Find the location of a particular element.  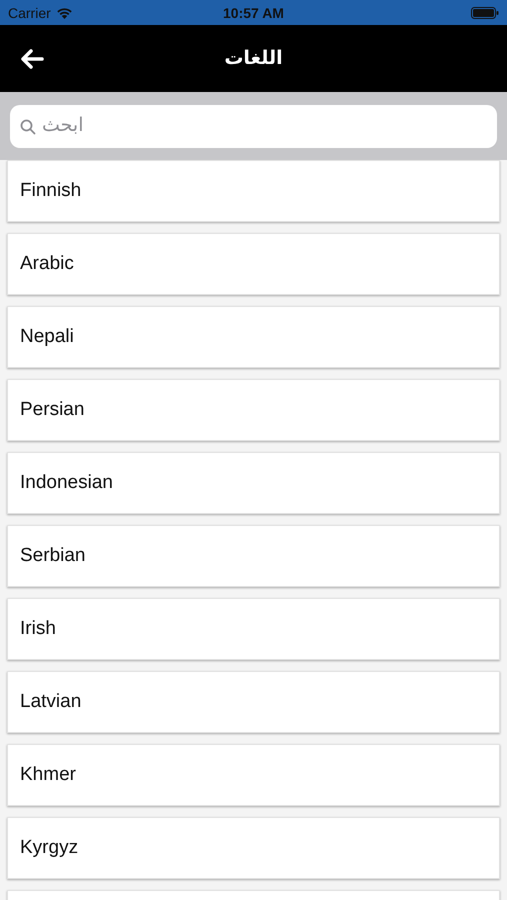

language-item: Indonesian is located at coordinates (253, 483).